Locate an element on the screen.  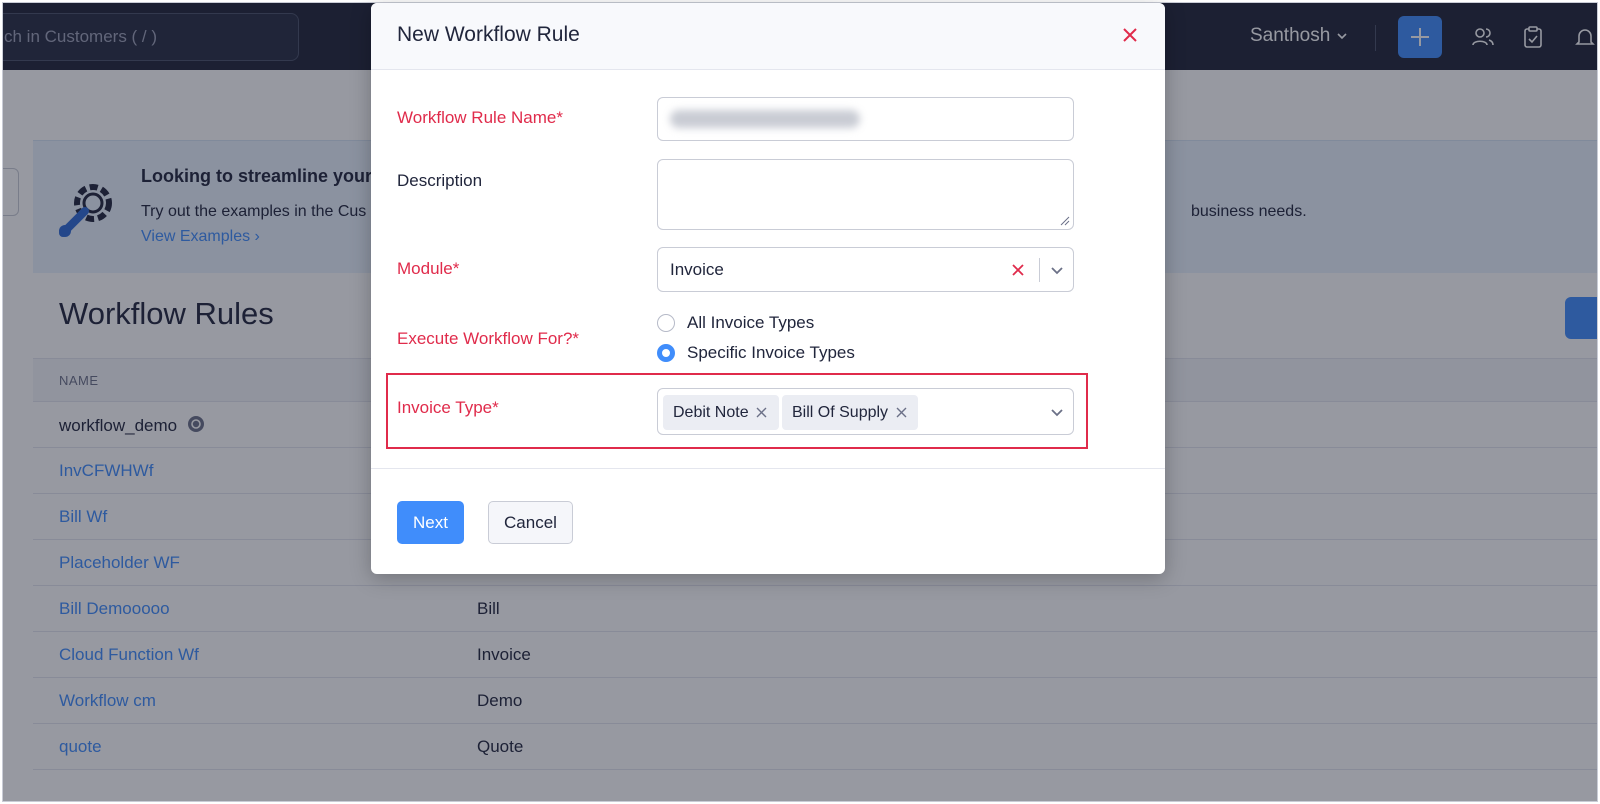
invoice-type-label: Invoice Type* is located at coordinates (448, 407).